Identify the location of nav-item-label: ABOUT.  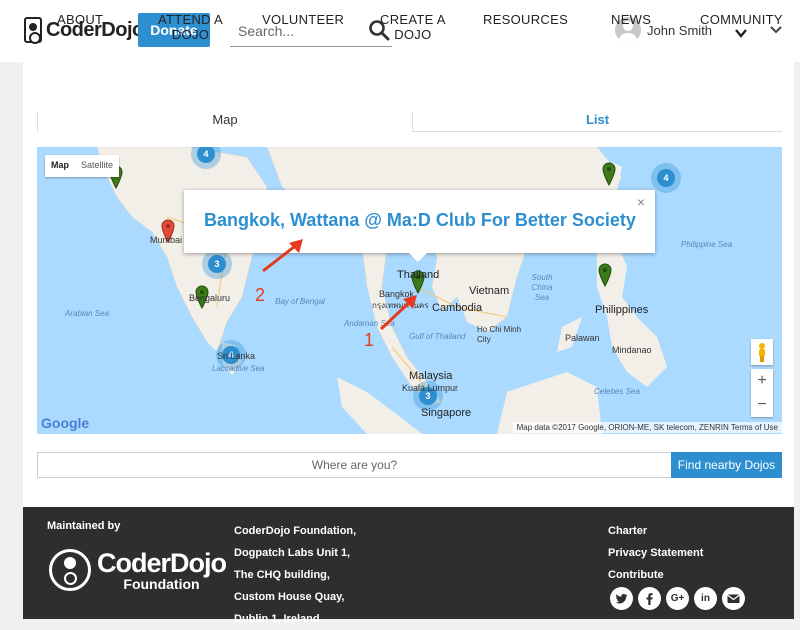
(80, 19).